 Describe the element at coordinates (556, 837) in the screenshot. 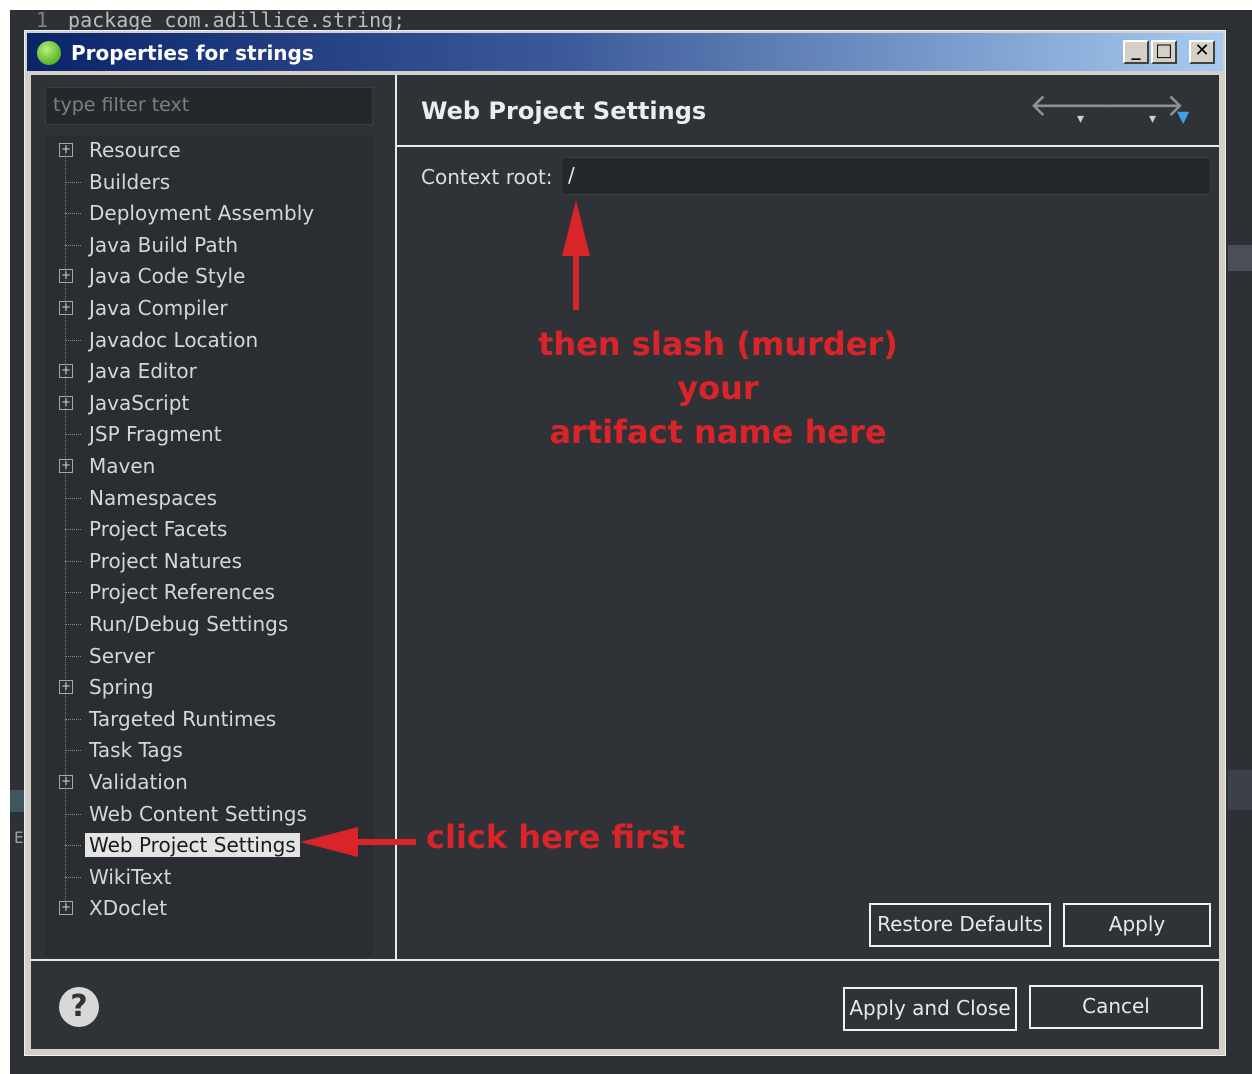

I see `annotation-click-first: click here first` at that location.